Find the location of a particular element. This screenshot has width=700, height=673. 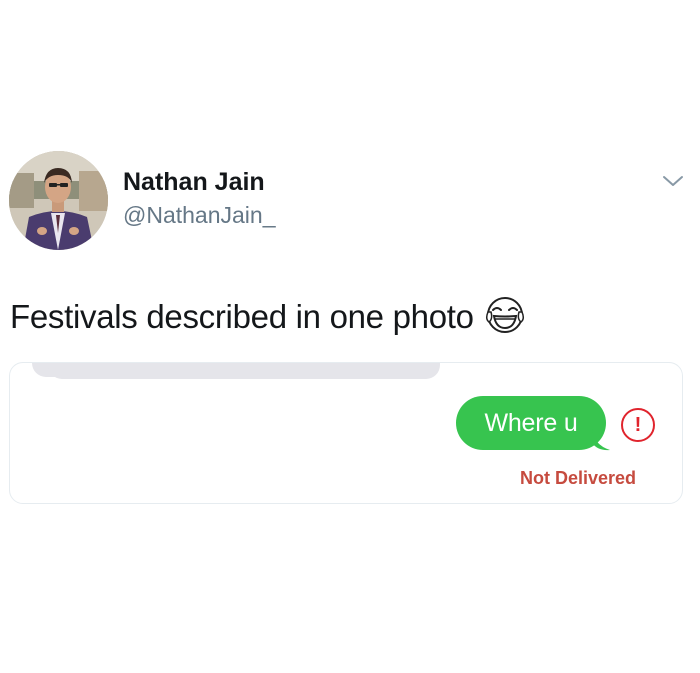

exclamation-icon: ! is located at coordinates (638, 425).